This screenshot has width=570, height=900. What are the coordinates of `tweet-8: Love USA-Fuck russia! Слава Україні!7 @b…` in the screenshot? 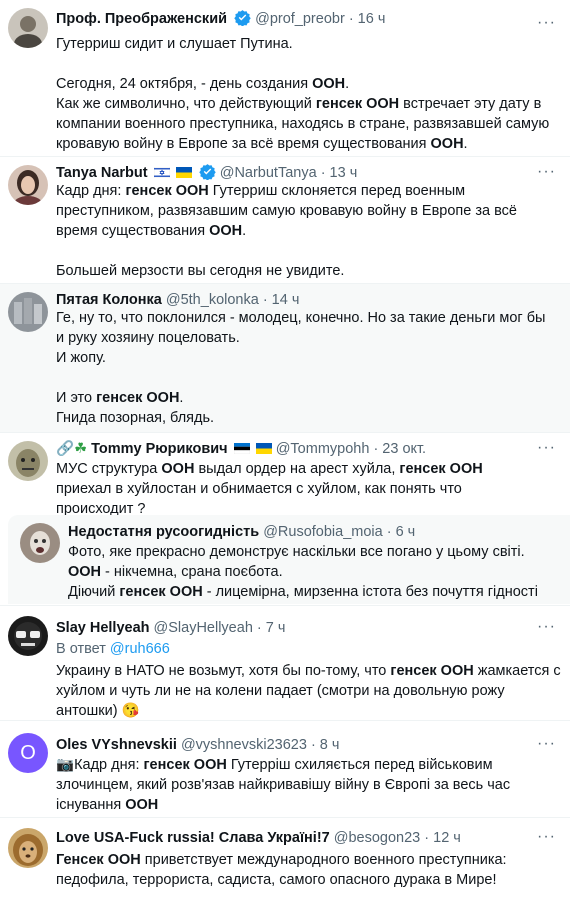 It's located at (285, 859).